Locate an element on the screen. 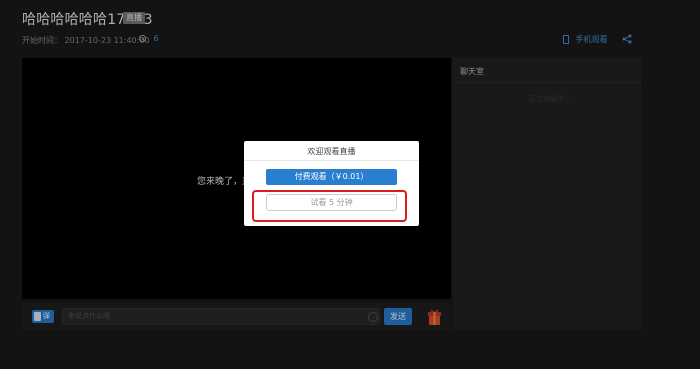 The width and height of the screenshot is (700, 369). payment-modal: 欢迎观看直播 付费观看（￥0.01） 试看 5 分钟 is located at coordinates (331, 183).